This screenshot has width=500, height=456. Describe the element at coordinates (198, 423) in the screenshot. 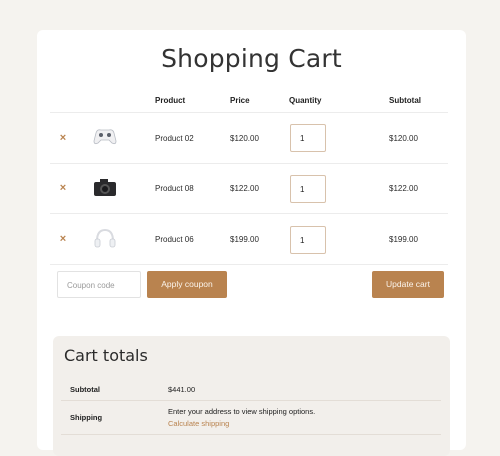

I see `calculate-shipping-link: Calculate shipping` at that location.